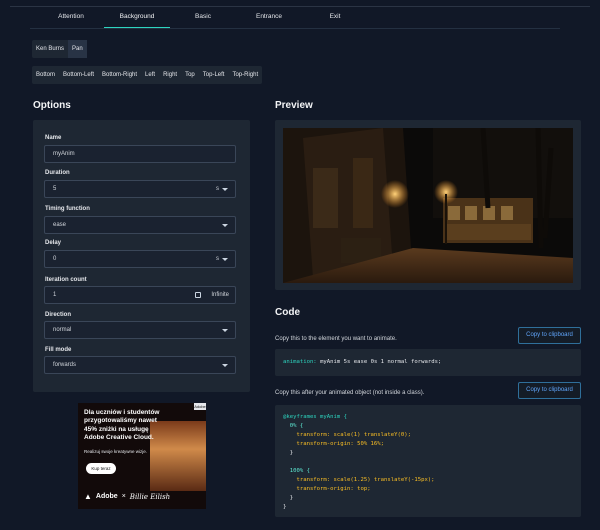 This screenshot has height=530, width=600. Describe the element at coordinates (293, 426) in the screenshot. I see `code-line: 0% {` at that location.